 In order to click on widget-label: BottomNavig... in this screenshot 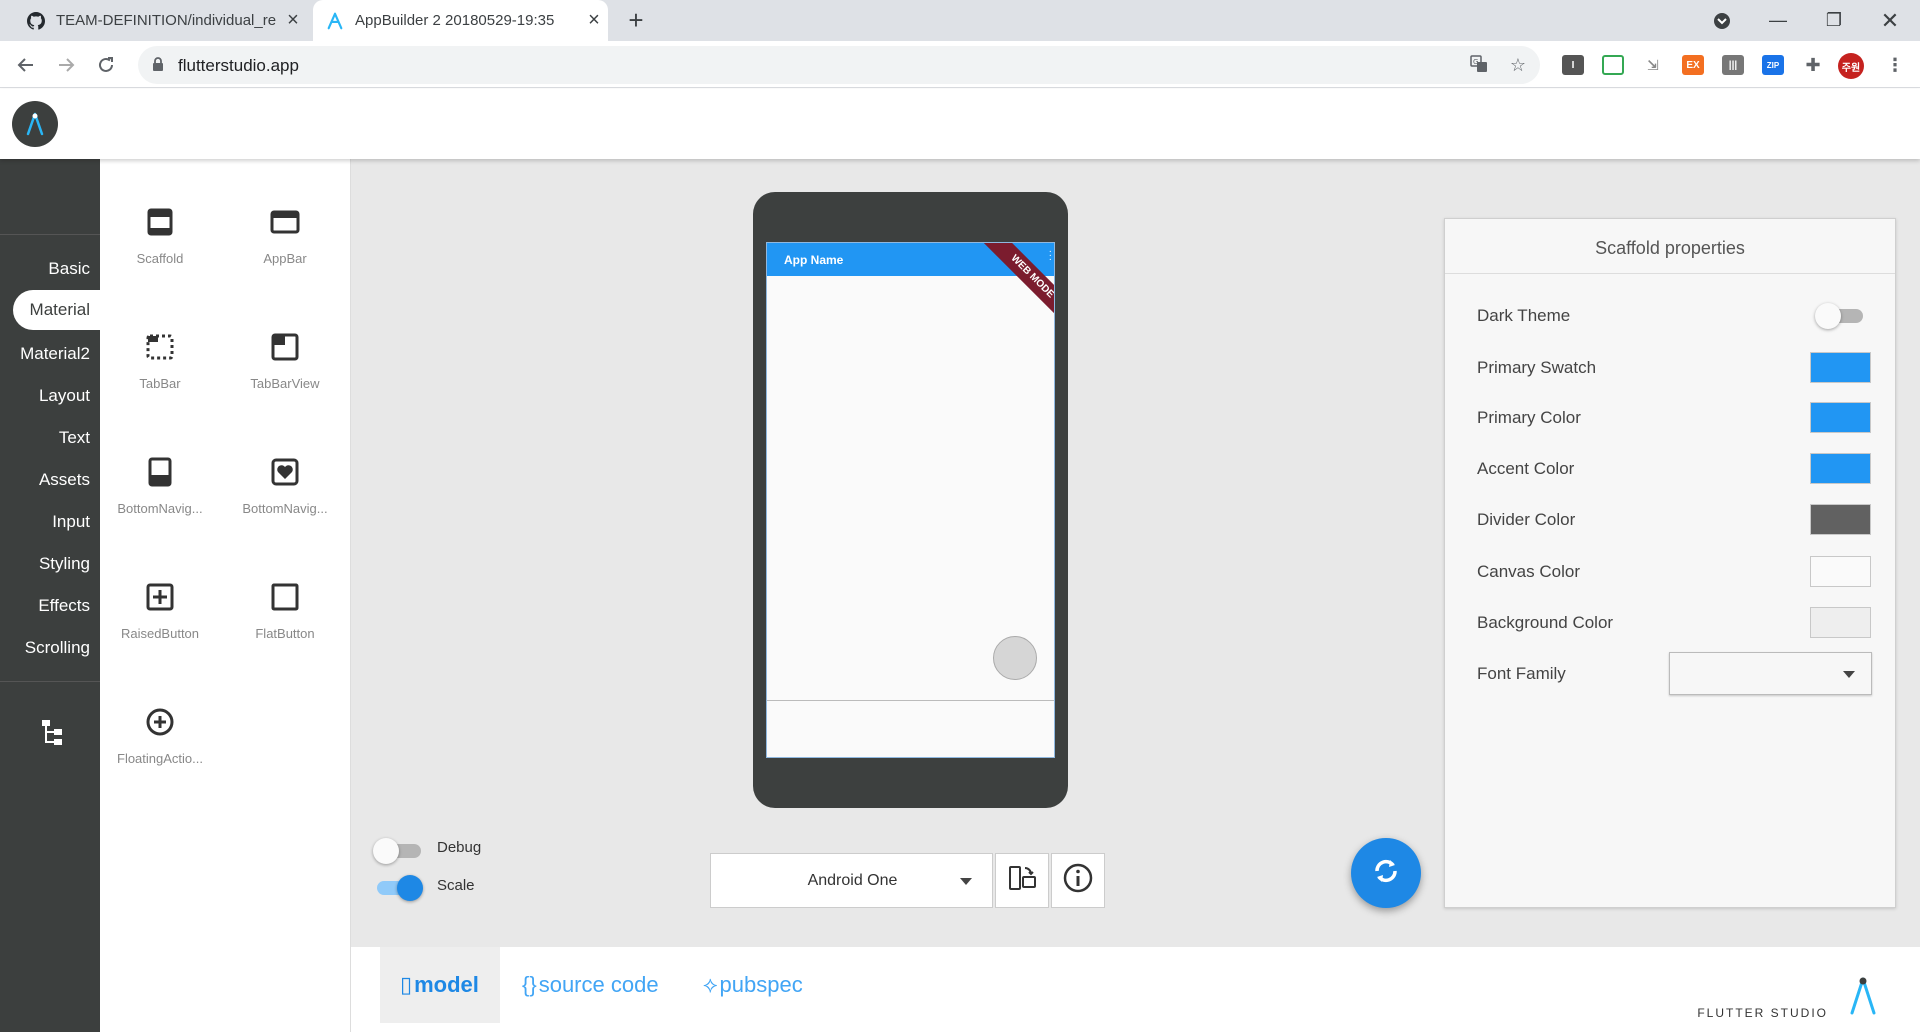, I will do `click(160, 508)`.